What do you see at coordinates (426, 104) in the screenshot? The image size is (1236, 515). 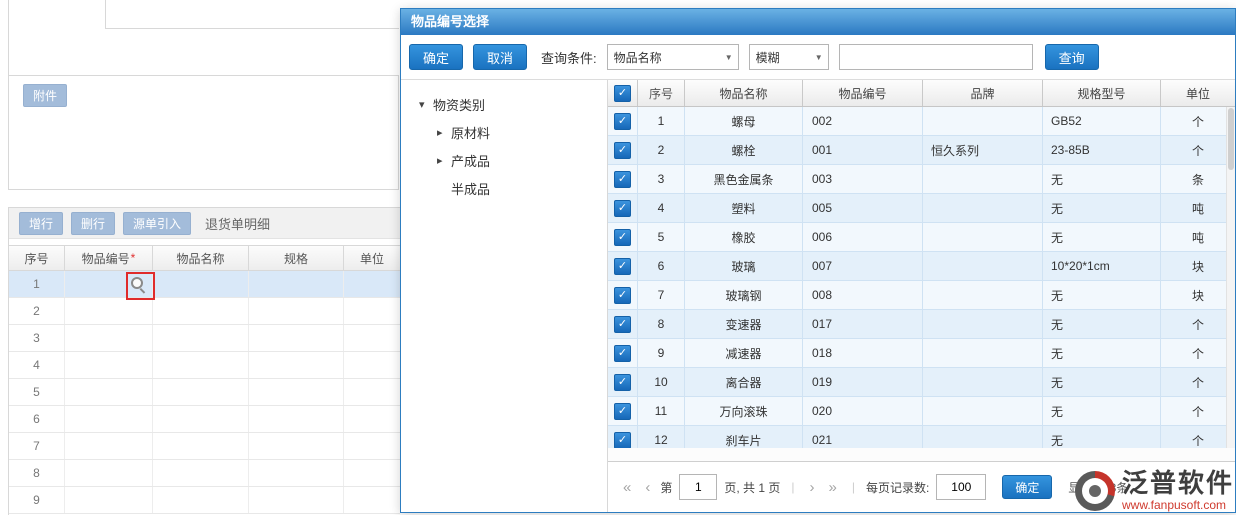 I see `triangle-down-icon: ▾` at bounding box center [426, 104].